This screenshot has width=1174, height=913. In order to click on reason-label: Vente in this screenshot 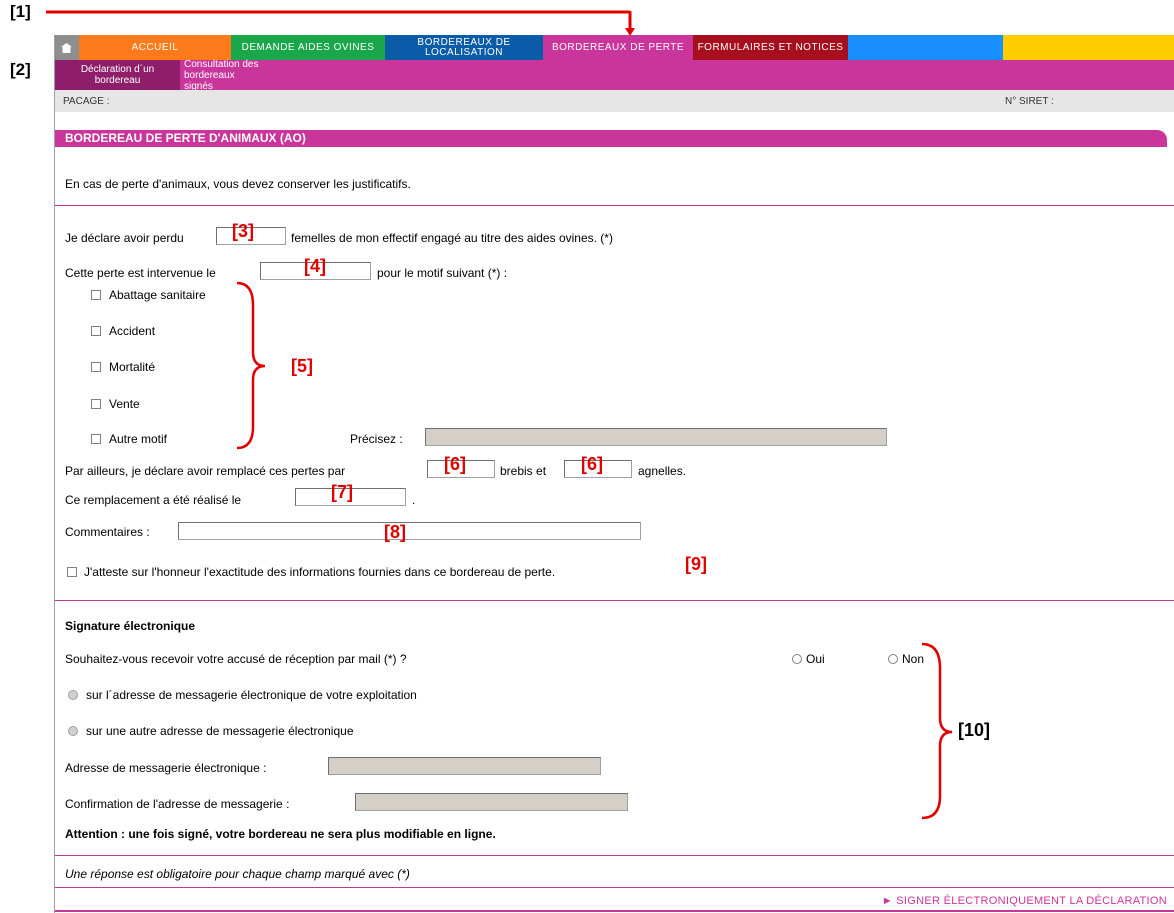, I will do `click(124, 404)`.